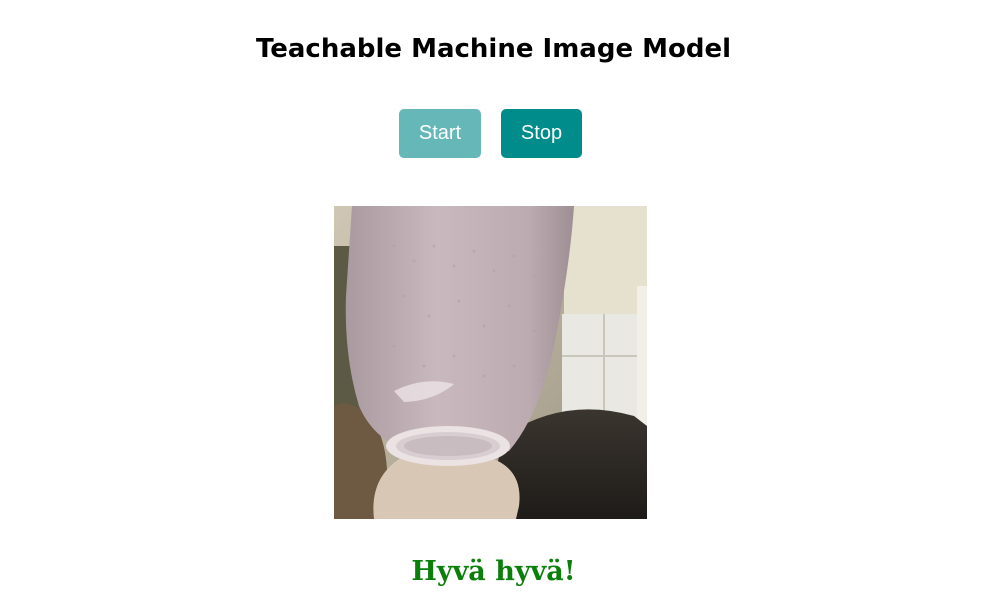 The image size is (987, 614). I want to click on prediction-label: Hyvä hyvä!, so click(493, 571).